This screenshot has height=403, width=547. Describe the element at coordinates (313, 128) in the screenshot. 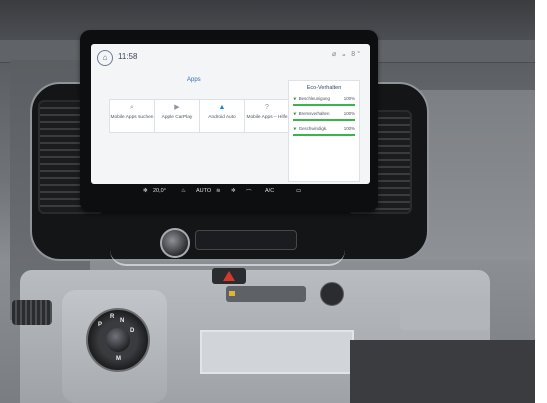

I see `eco-label: Geschwindigk.` at that location.